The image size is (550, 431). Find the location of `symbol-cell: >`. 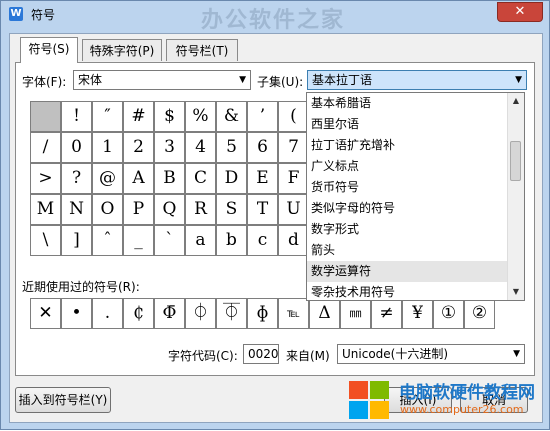

symbol-cell: > is located at coordinates (45, 178).